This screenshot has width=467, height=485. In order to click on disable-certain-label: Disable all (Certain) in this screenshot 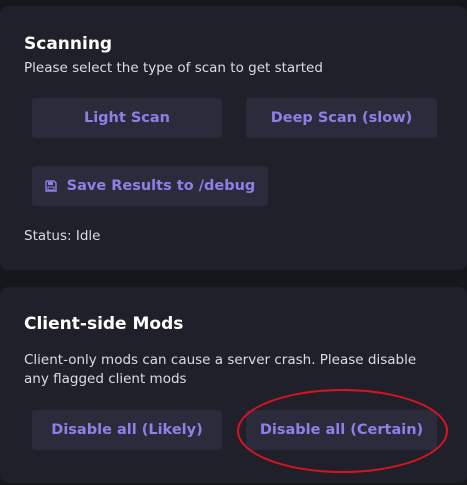, I will do `click(341, 430)`.